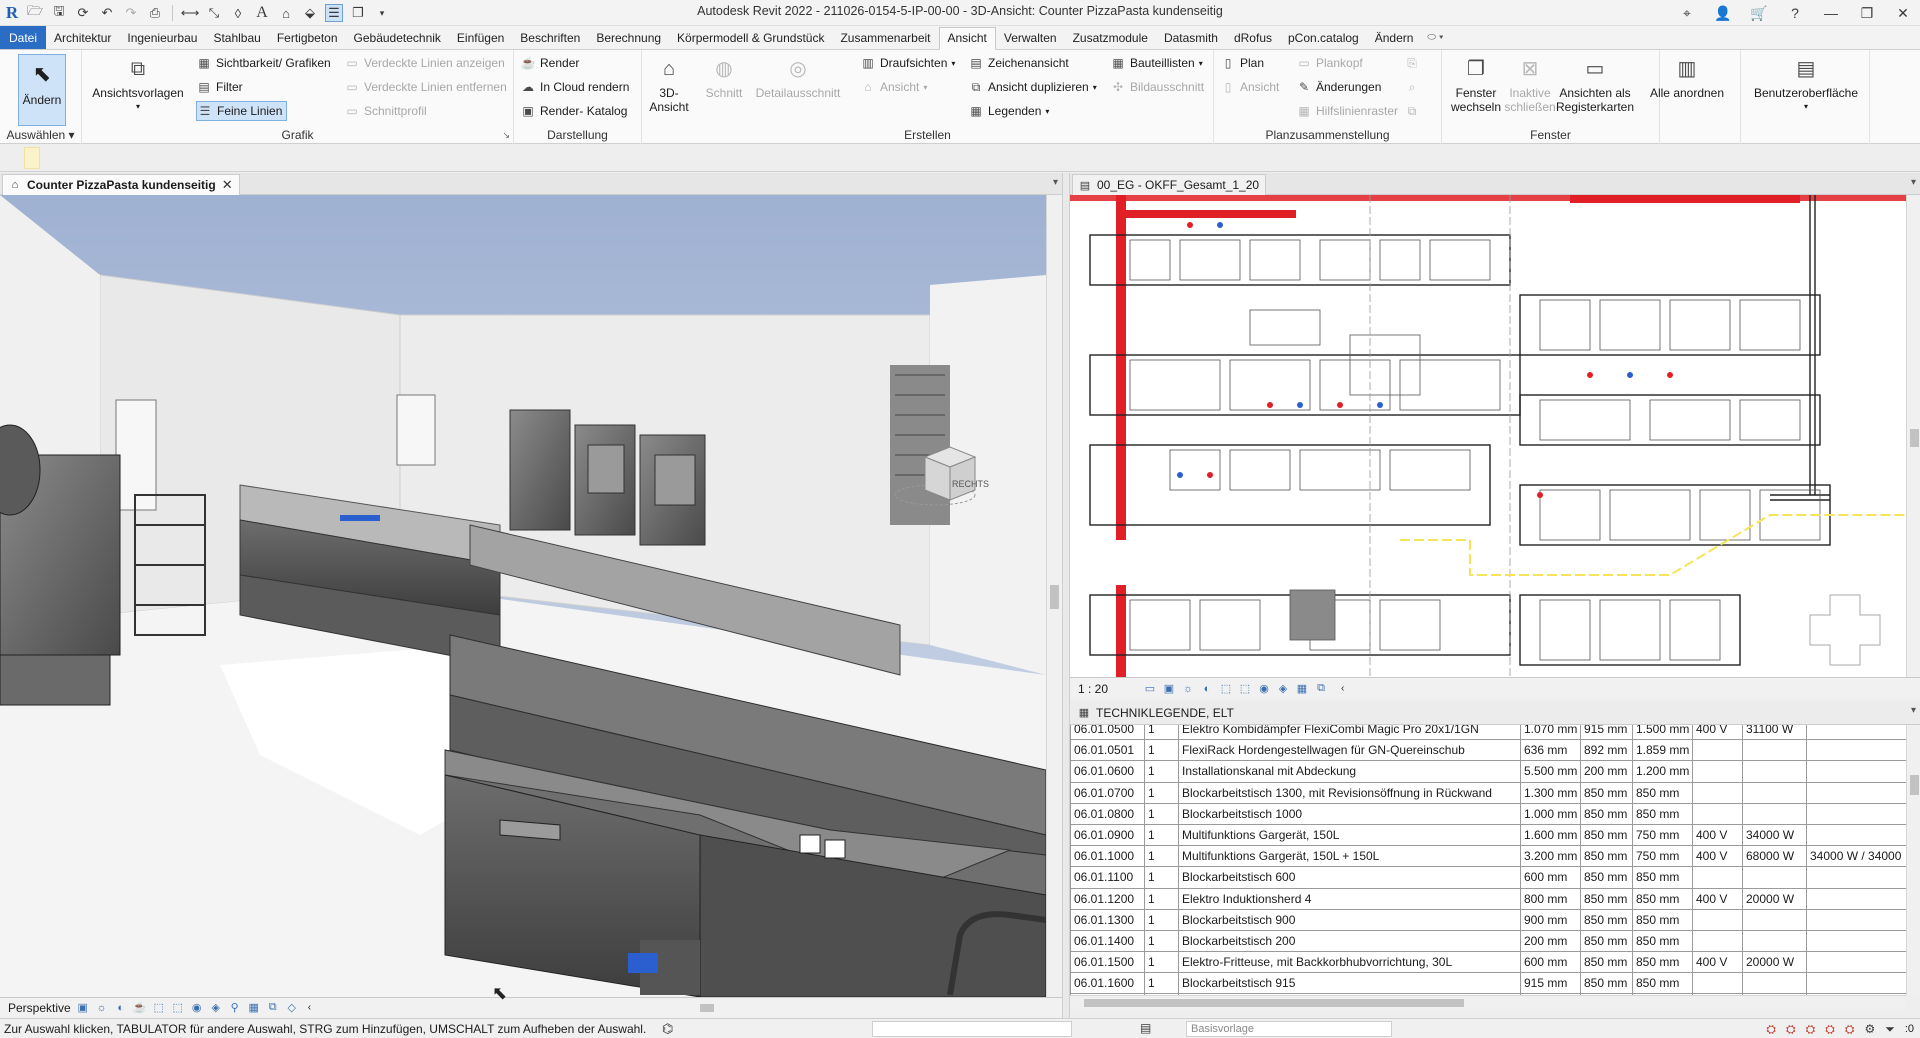 This screenshot has height=1038, width=1920. Describe the element at coordinates (1338, 87) in the screenshot. I see `aenderungen-button: ✎ Änderungen` at that location.